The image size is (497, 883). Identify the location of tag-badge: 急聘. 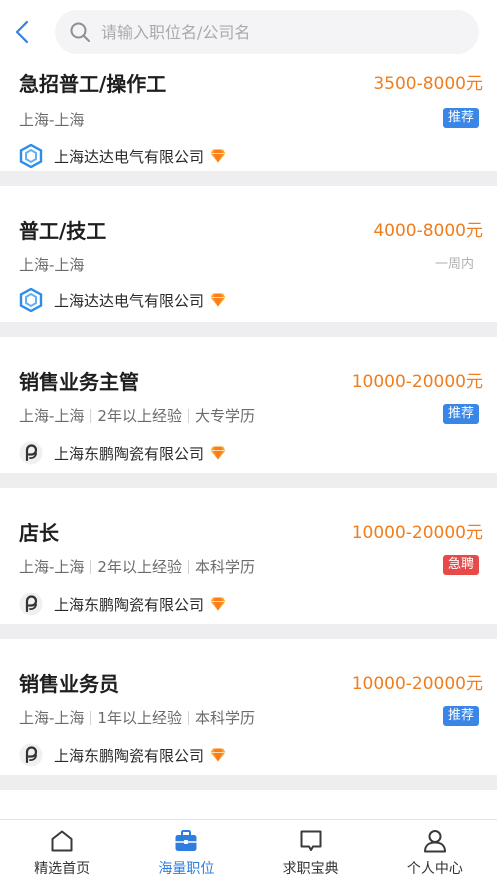
(460, 565).